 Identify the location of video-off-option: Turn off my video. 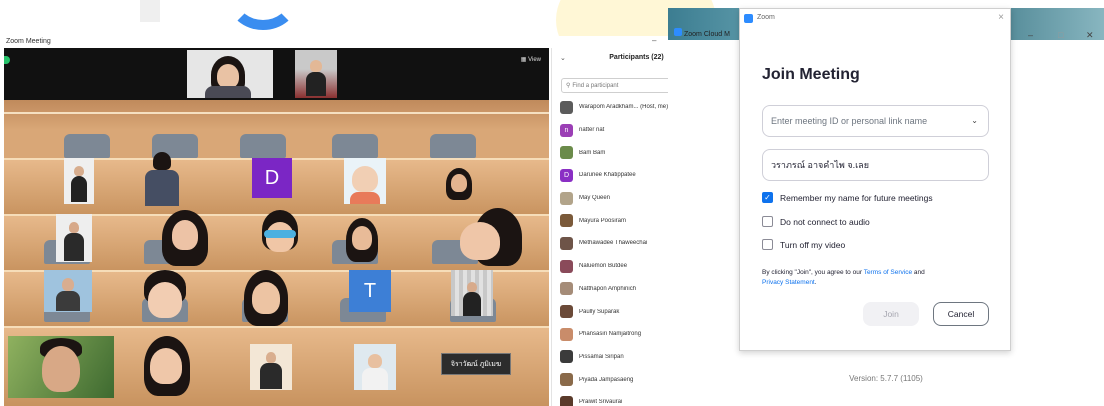
(803, 244).